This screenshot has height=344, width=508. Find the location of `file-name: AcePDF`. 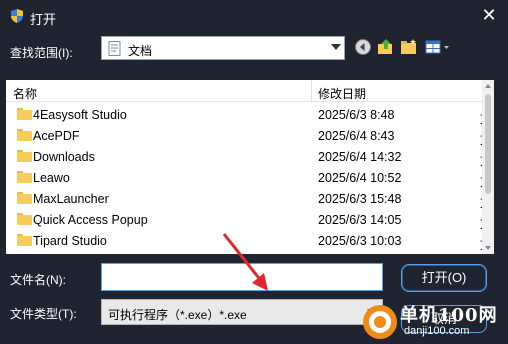

file-name: AcePDF is located at coordinates (56, 136).